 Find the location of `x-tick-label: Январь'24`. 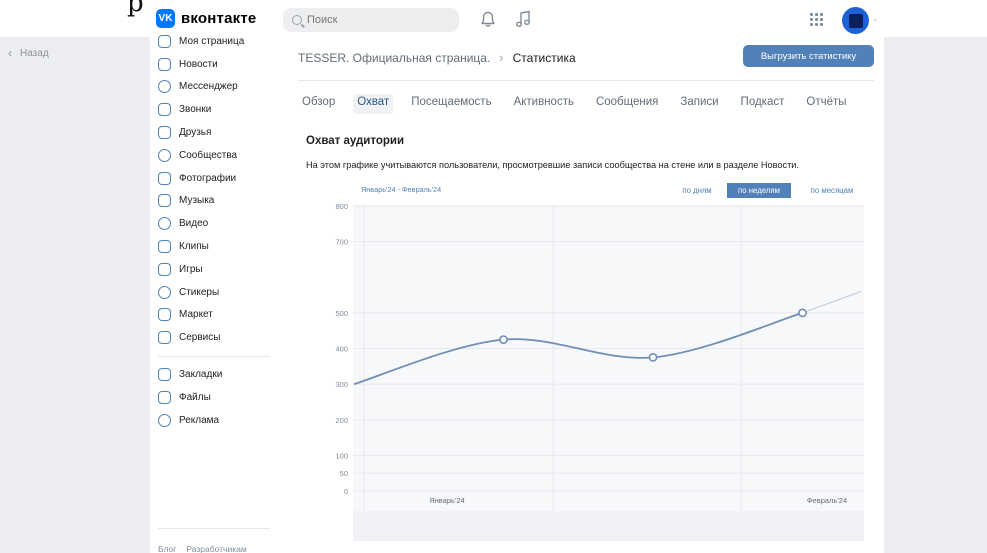

x-tick-label: Январь'24 is located at coordinates (446, 500).